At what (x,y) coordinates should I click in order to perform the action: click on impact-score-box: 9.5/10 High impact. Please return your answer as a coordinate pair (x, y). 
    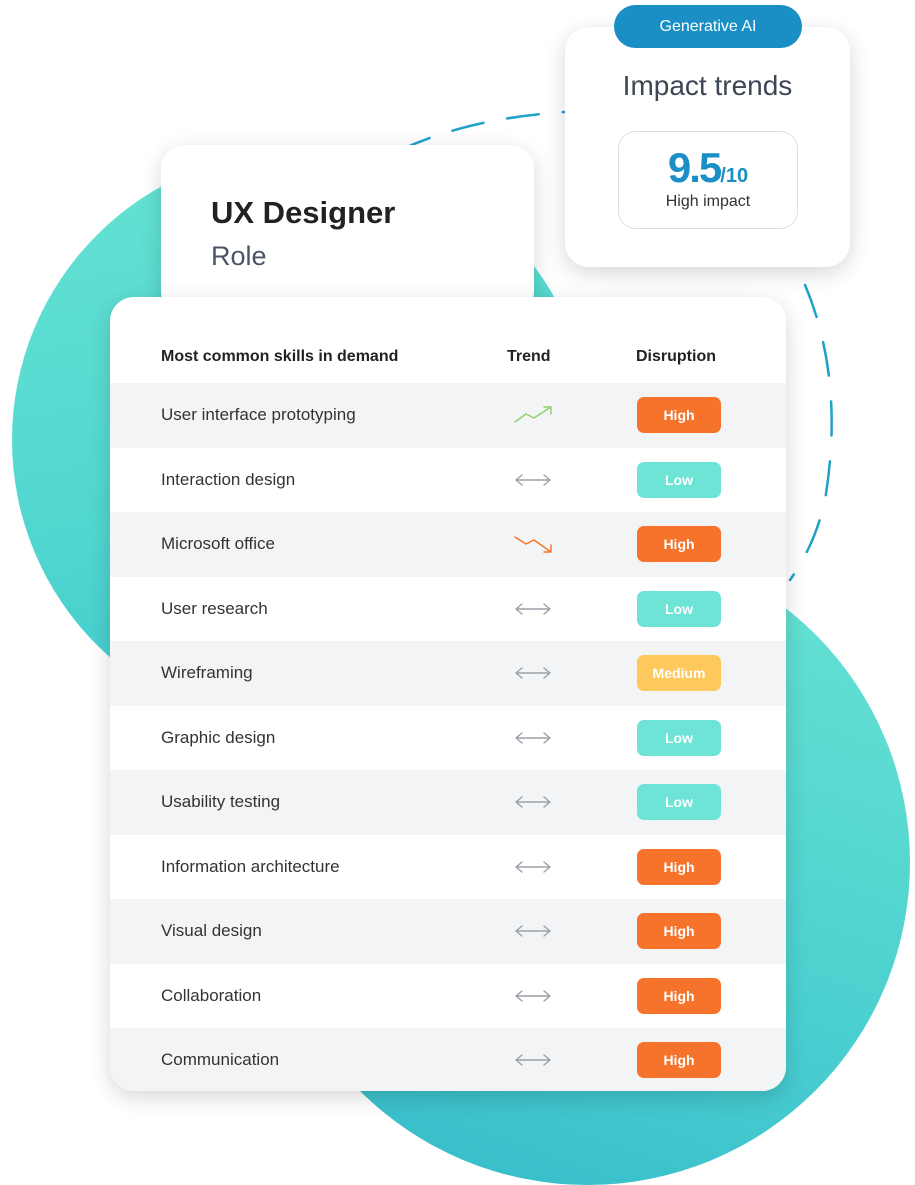
    Looking at the image, I should click on (708, 180).